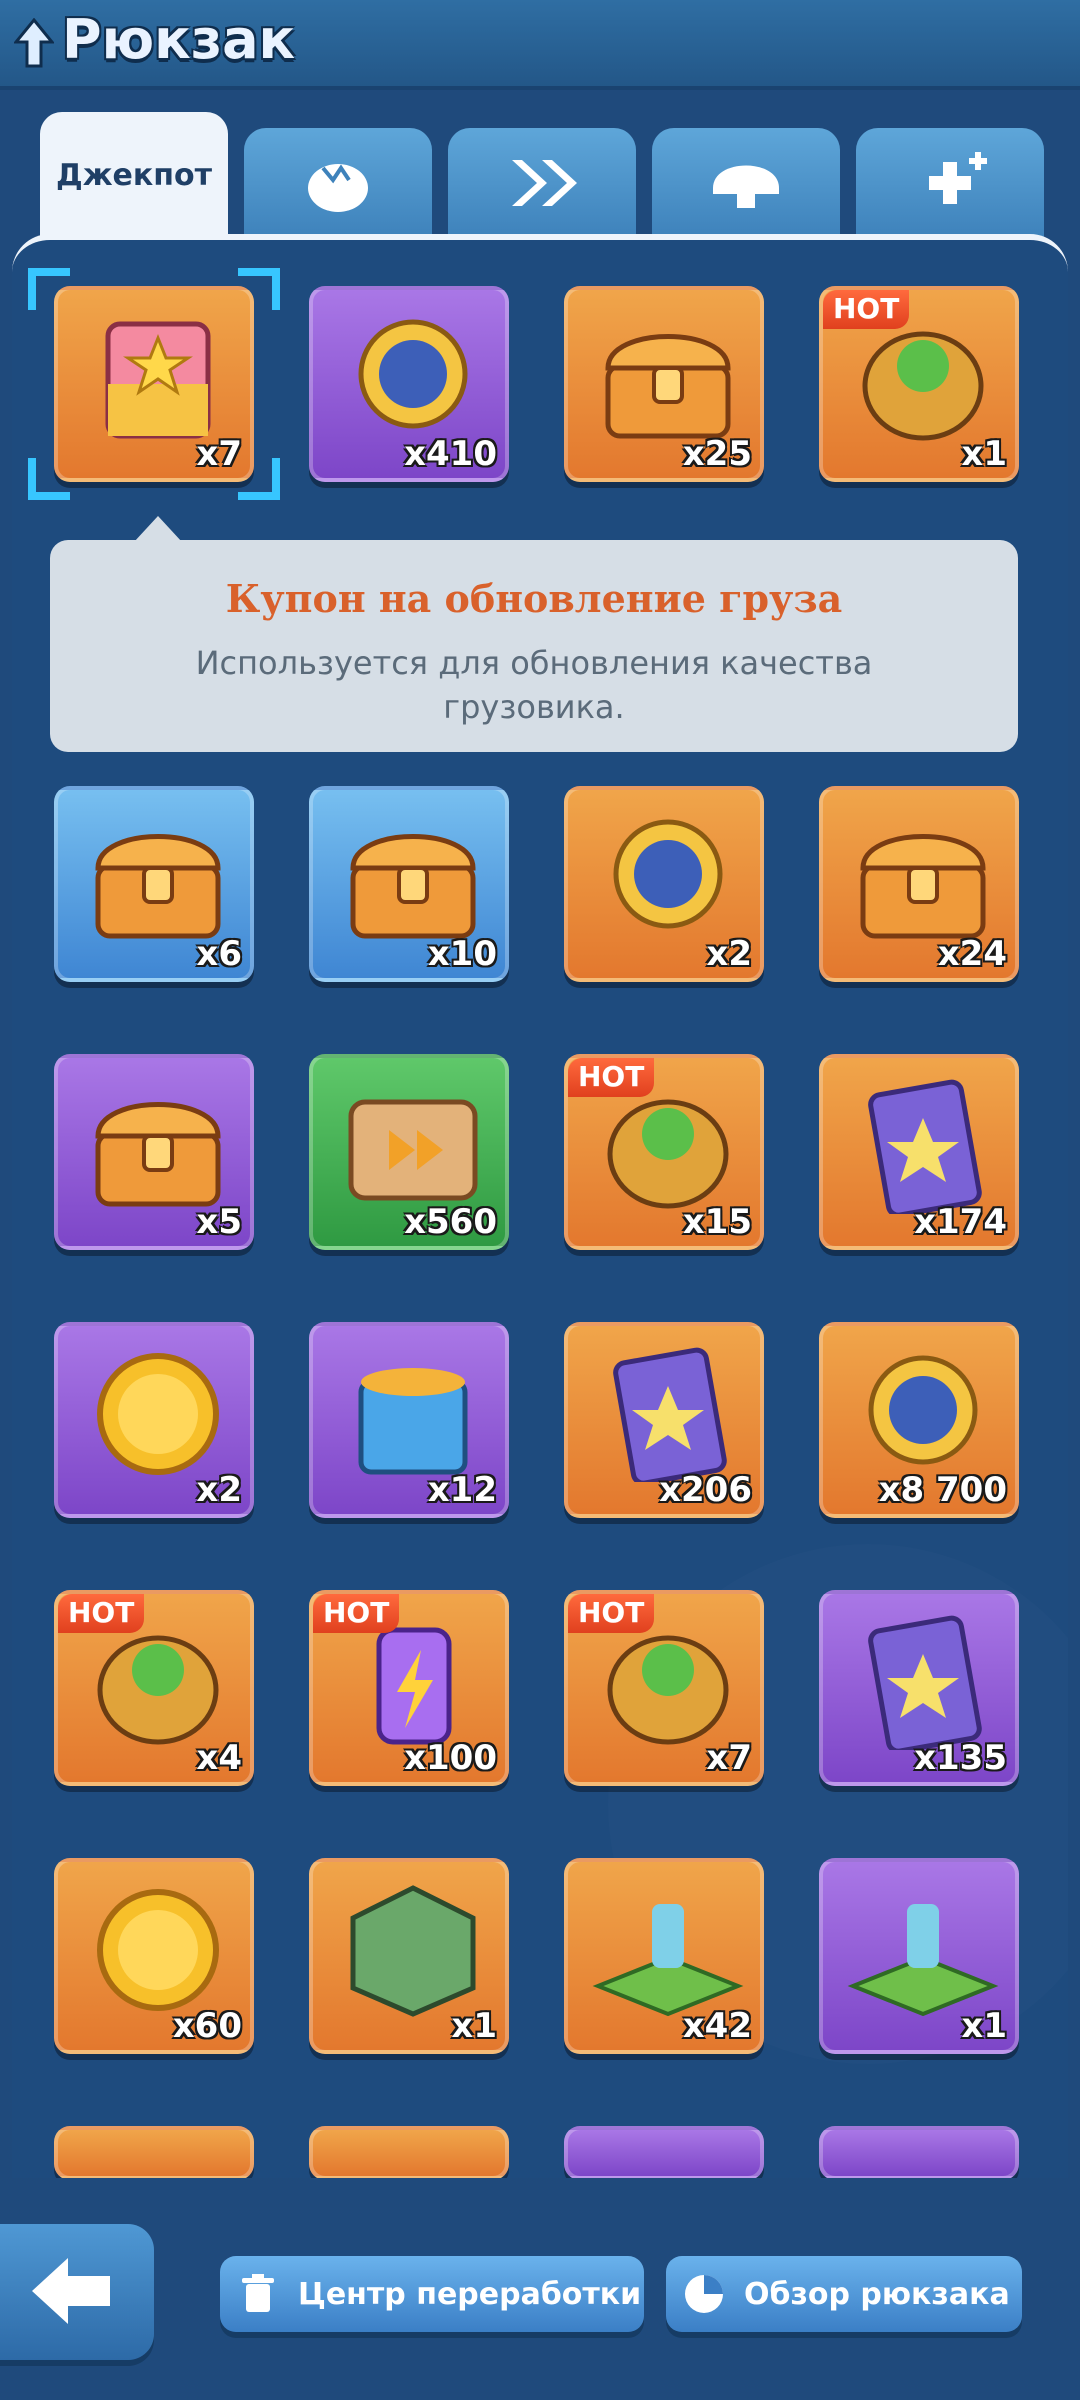  Describe the element at coordinates (450, 454) in the screenshot. I see `item-count: x410` at that location.